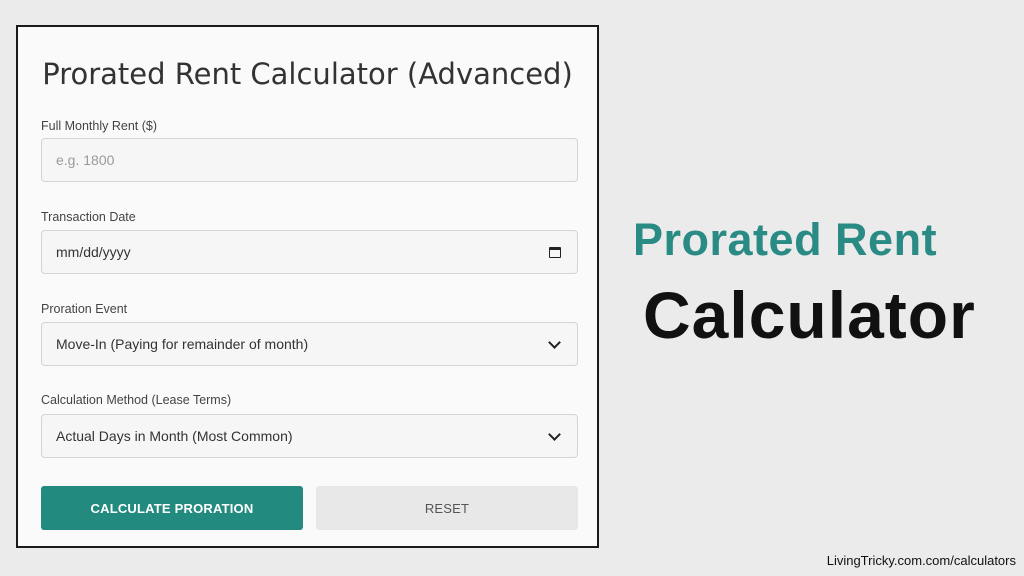  I want to click on calculate-button: CALCULATE PRORATION, so click(172, 508).